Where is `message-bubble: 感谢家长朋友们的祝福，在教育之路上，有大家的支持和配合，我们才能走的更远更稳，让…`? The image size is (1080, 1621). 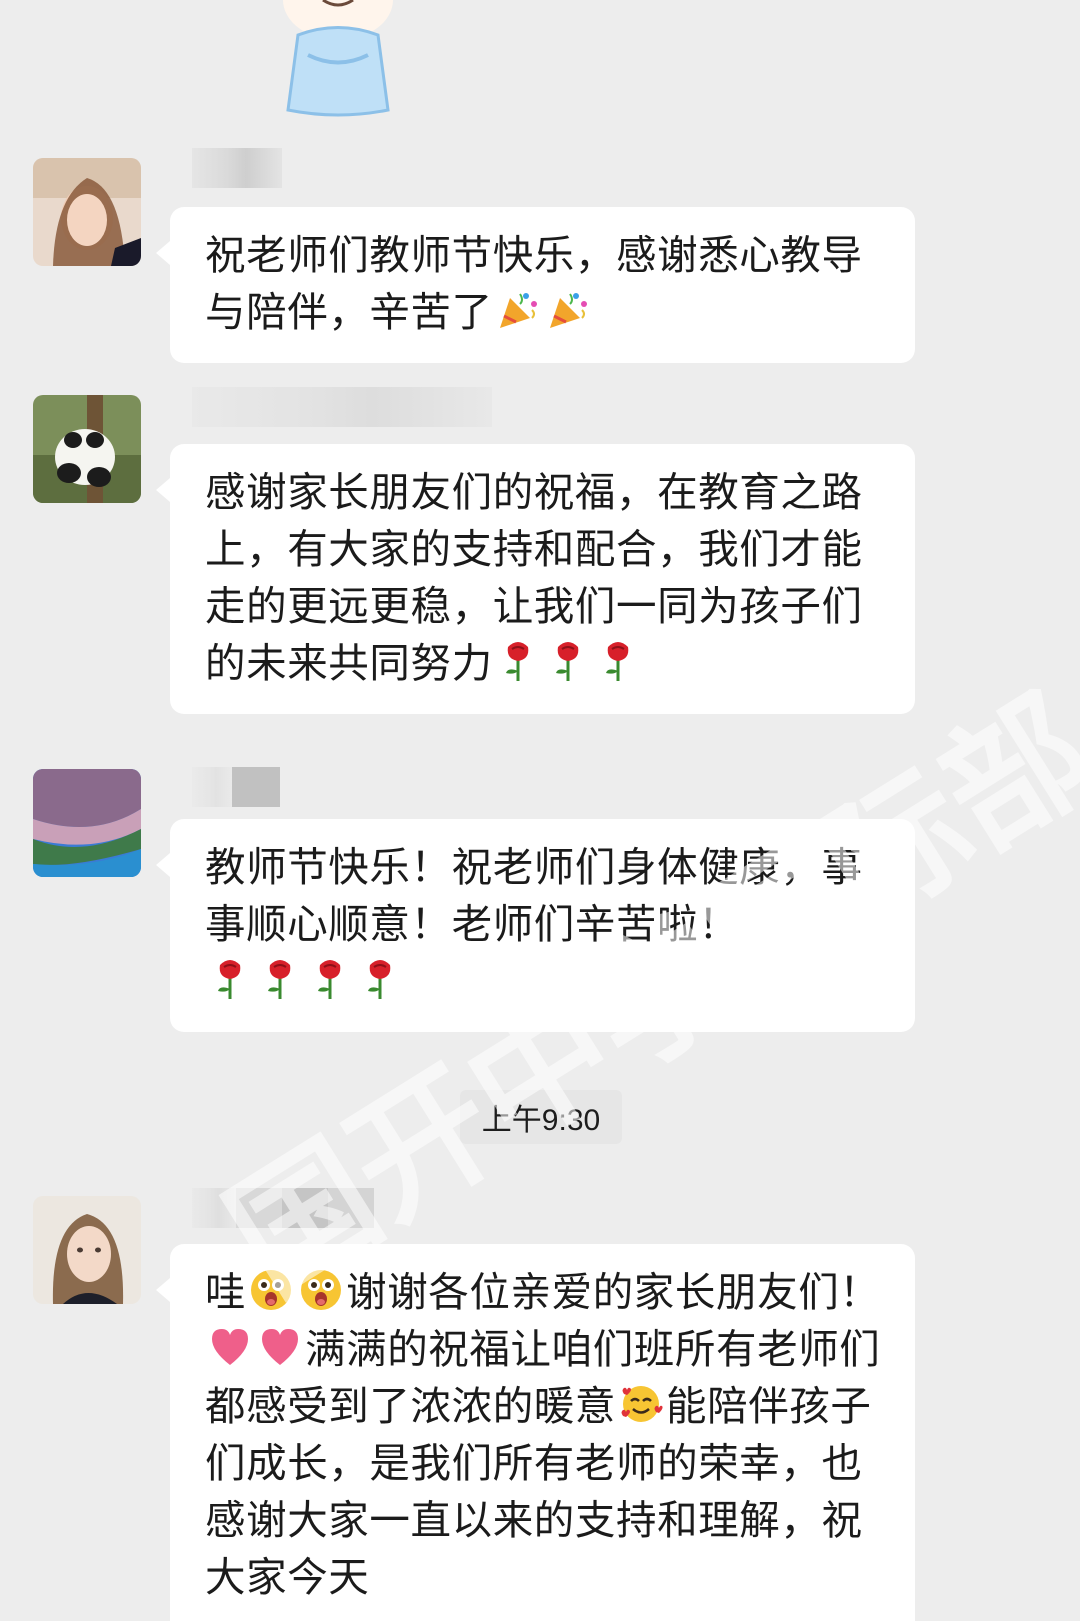
message-bubble: 感谢家长朋友们的祝福，在教育之路上，有大家的支持和配合，我们才能走的更远更稳，让… is located at coordinates (535, 579).